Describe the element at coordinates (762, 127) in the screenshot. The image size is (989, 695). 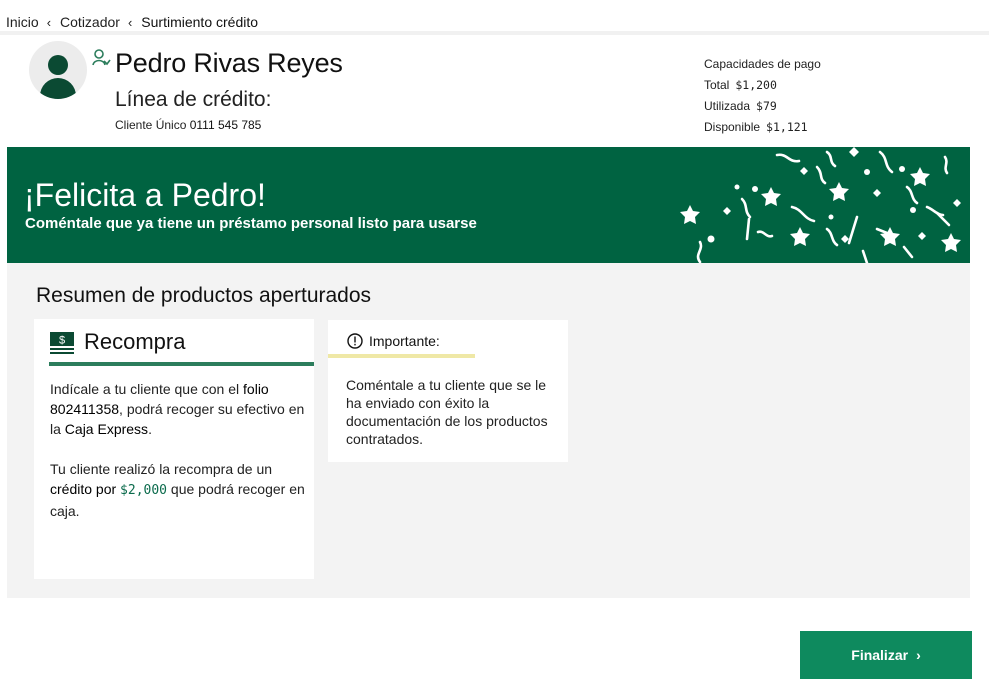
I see `capacity-available: Disponible $1,121` at that location.